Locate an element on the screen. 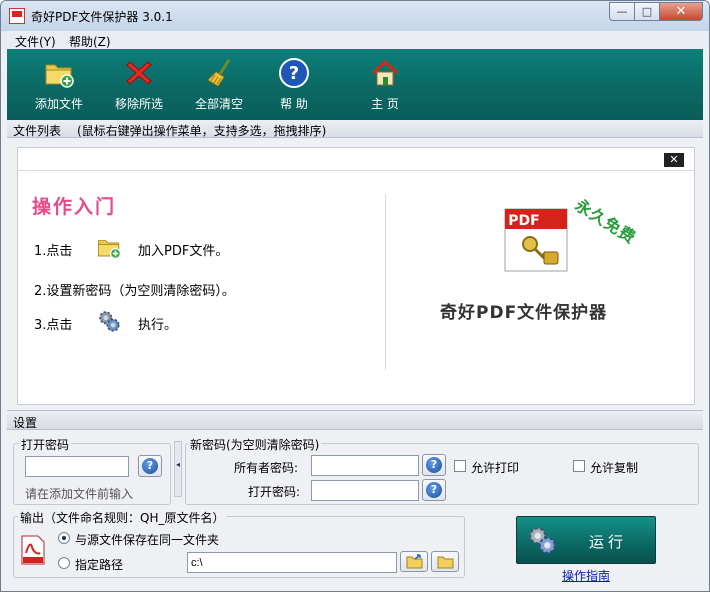  new-password-legend: 新密码(为空则清除密码) is located at coordinates (255, 444).